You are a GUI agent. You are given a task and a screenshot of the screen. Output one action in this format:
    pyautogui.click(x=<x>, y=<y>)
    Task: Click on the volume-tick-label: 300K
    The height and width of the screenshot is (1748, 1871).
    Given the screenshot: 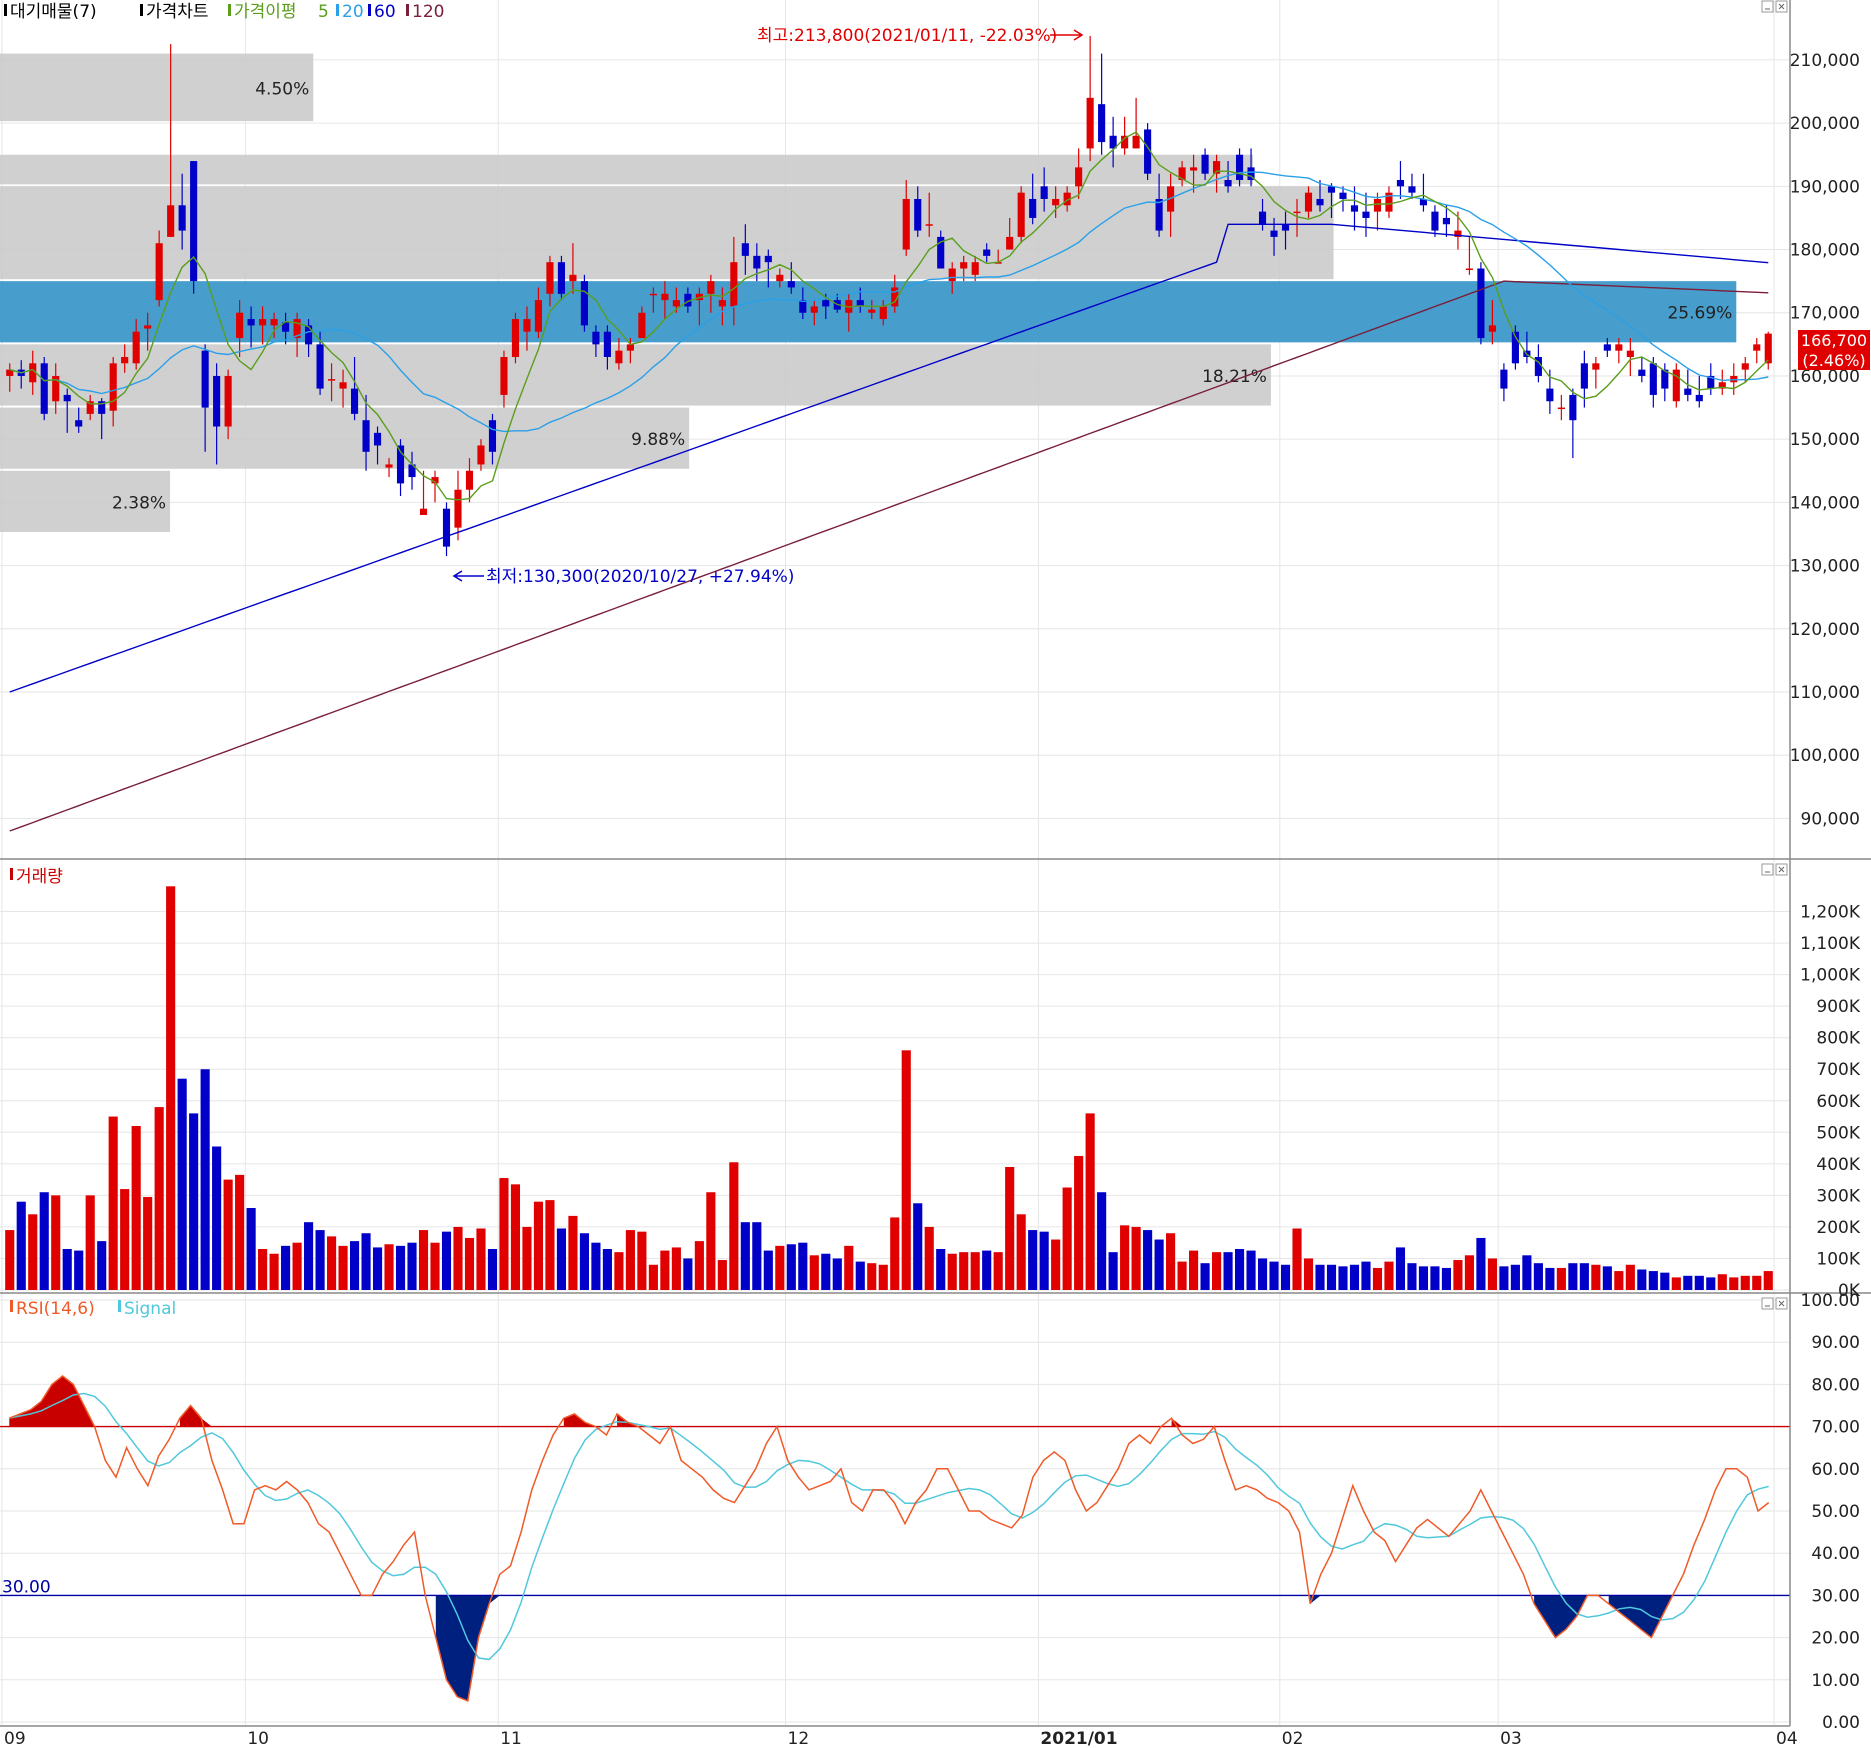 What is the action you would take?
    pyautogui.click(x=1838, y=1196)
    